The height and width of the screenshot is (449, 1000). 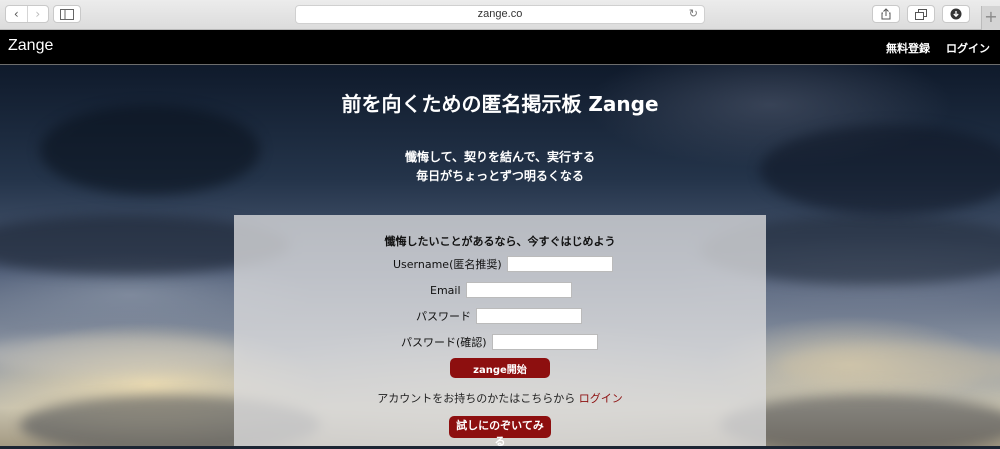 I want to click on password-confirm-field: パスワード(確認), so click(x=499, y=342).